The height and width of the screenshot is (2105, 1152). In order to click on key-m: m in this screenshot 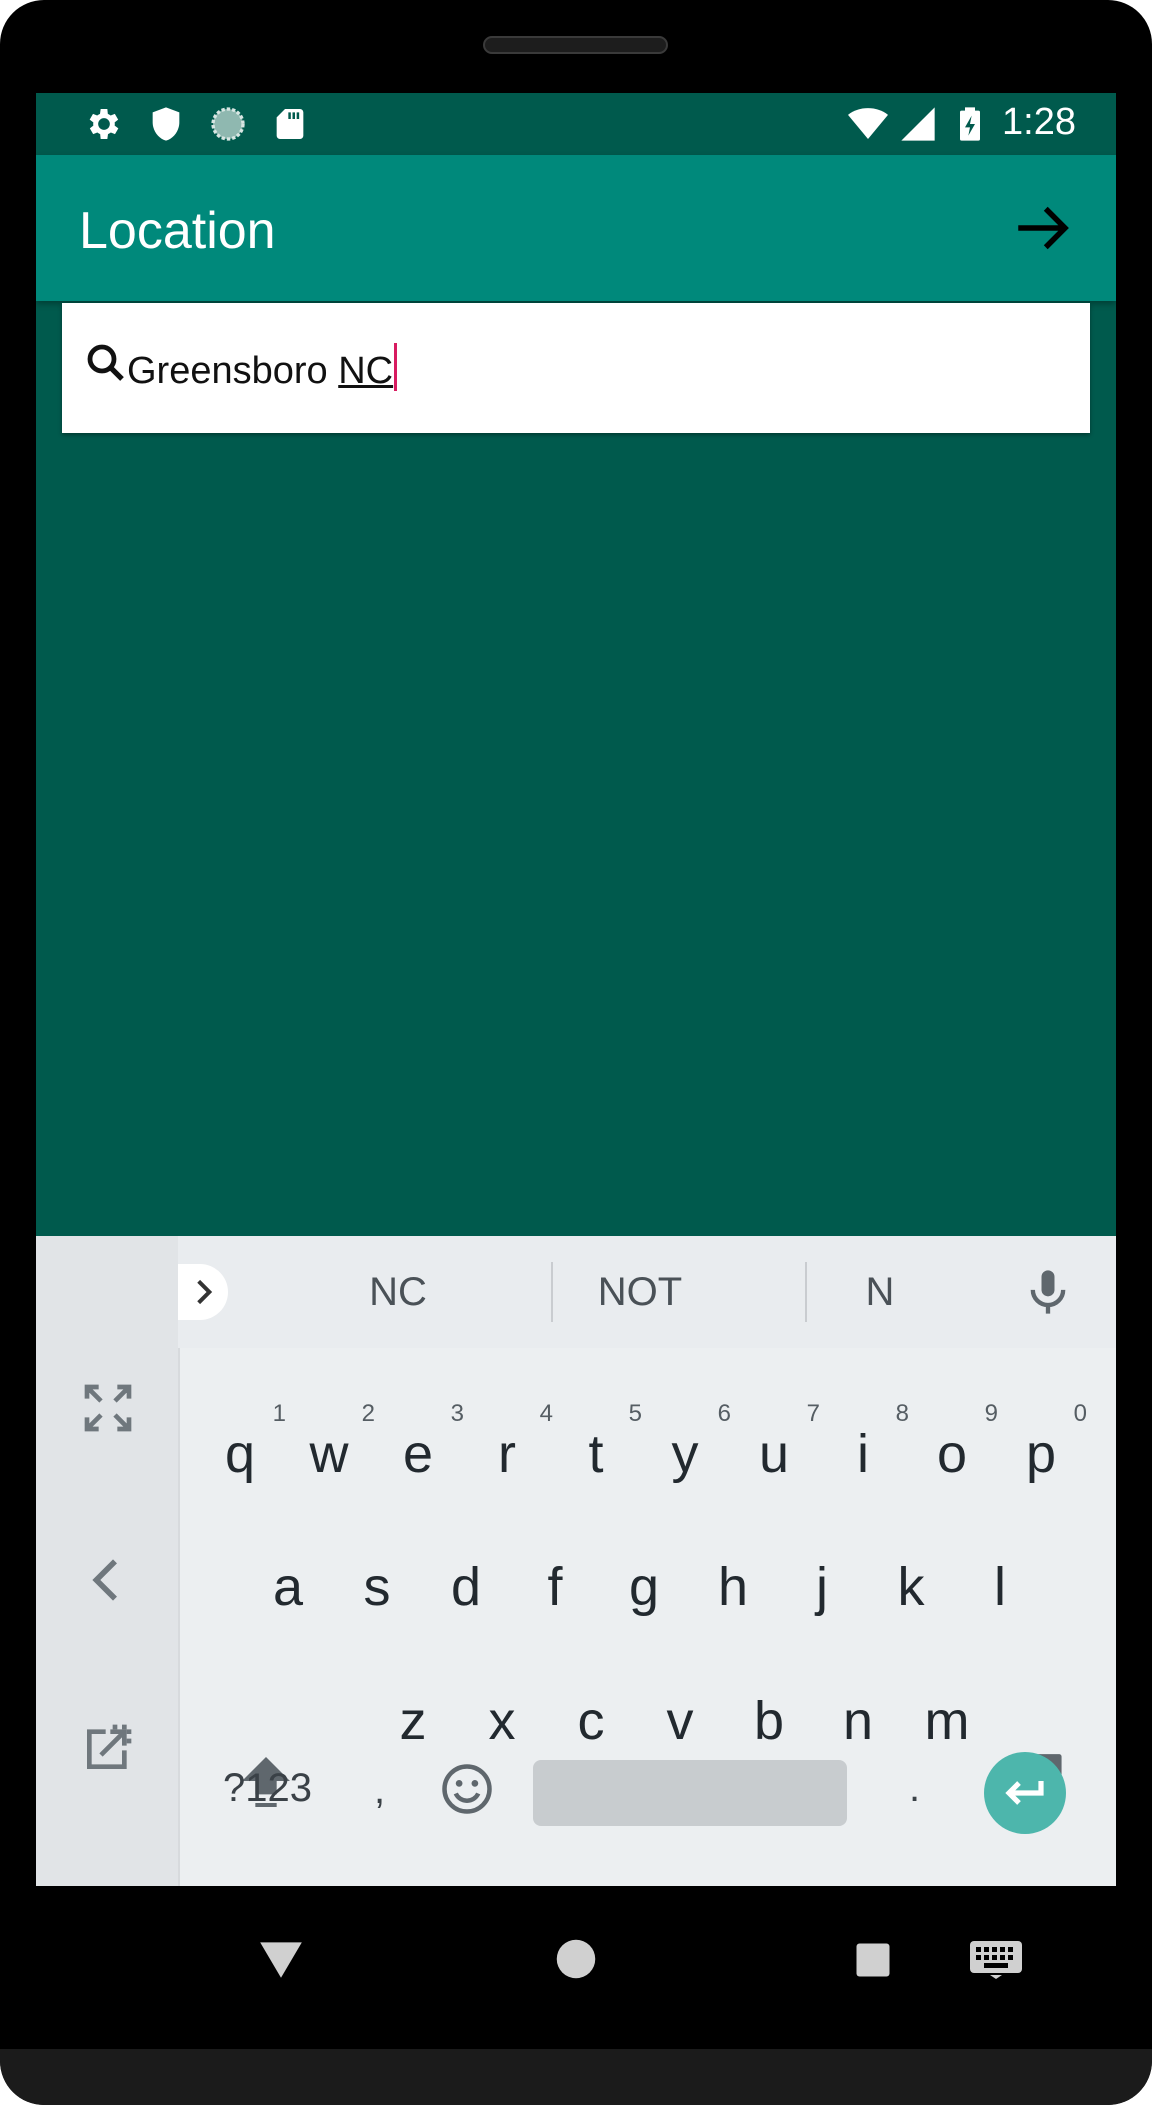, I will do `click(947, 1721)`.